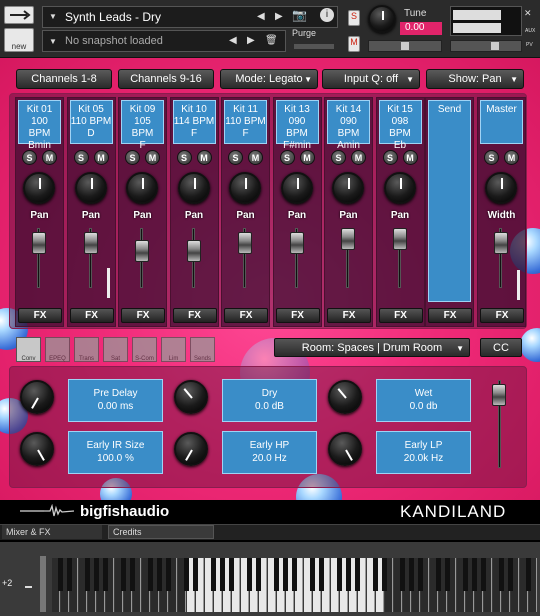 This screenshot has height=616, width=540. What do you see at coordinates (91, 122) in the screenshot?
I see `kit-display: Kit 05 110 BPM D` at bounding box center [91, 122].